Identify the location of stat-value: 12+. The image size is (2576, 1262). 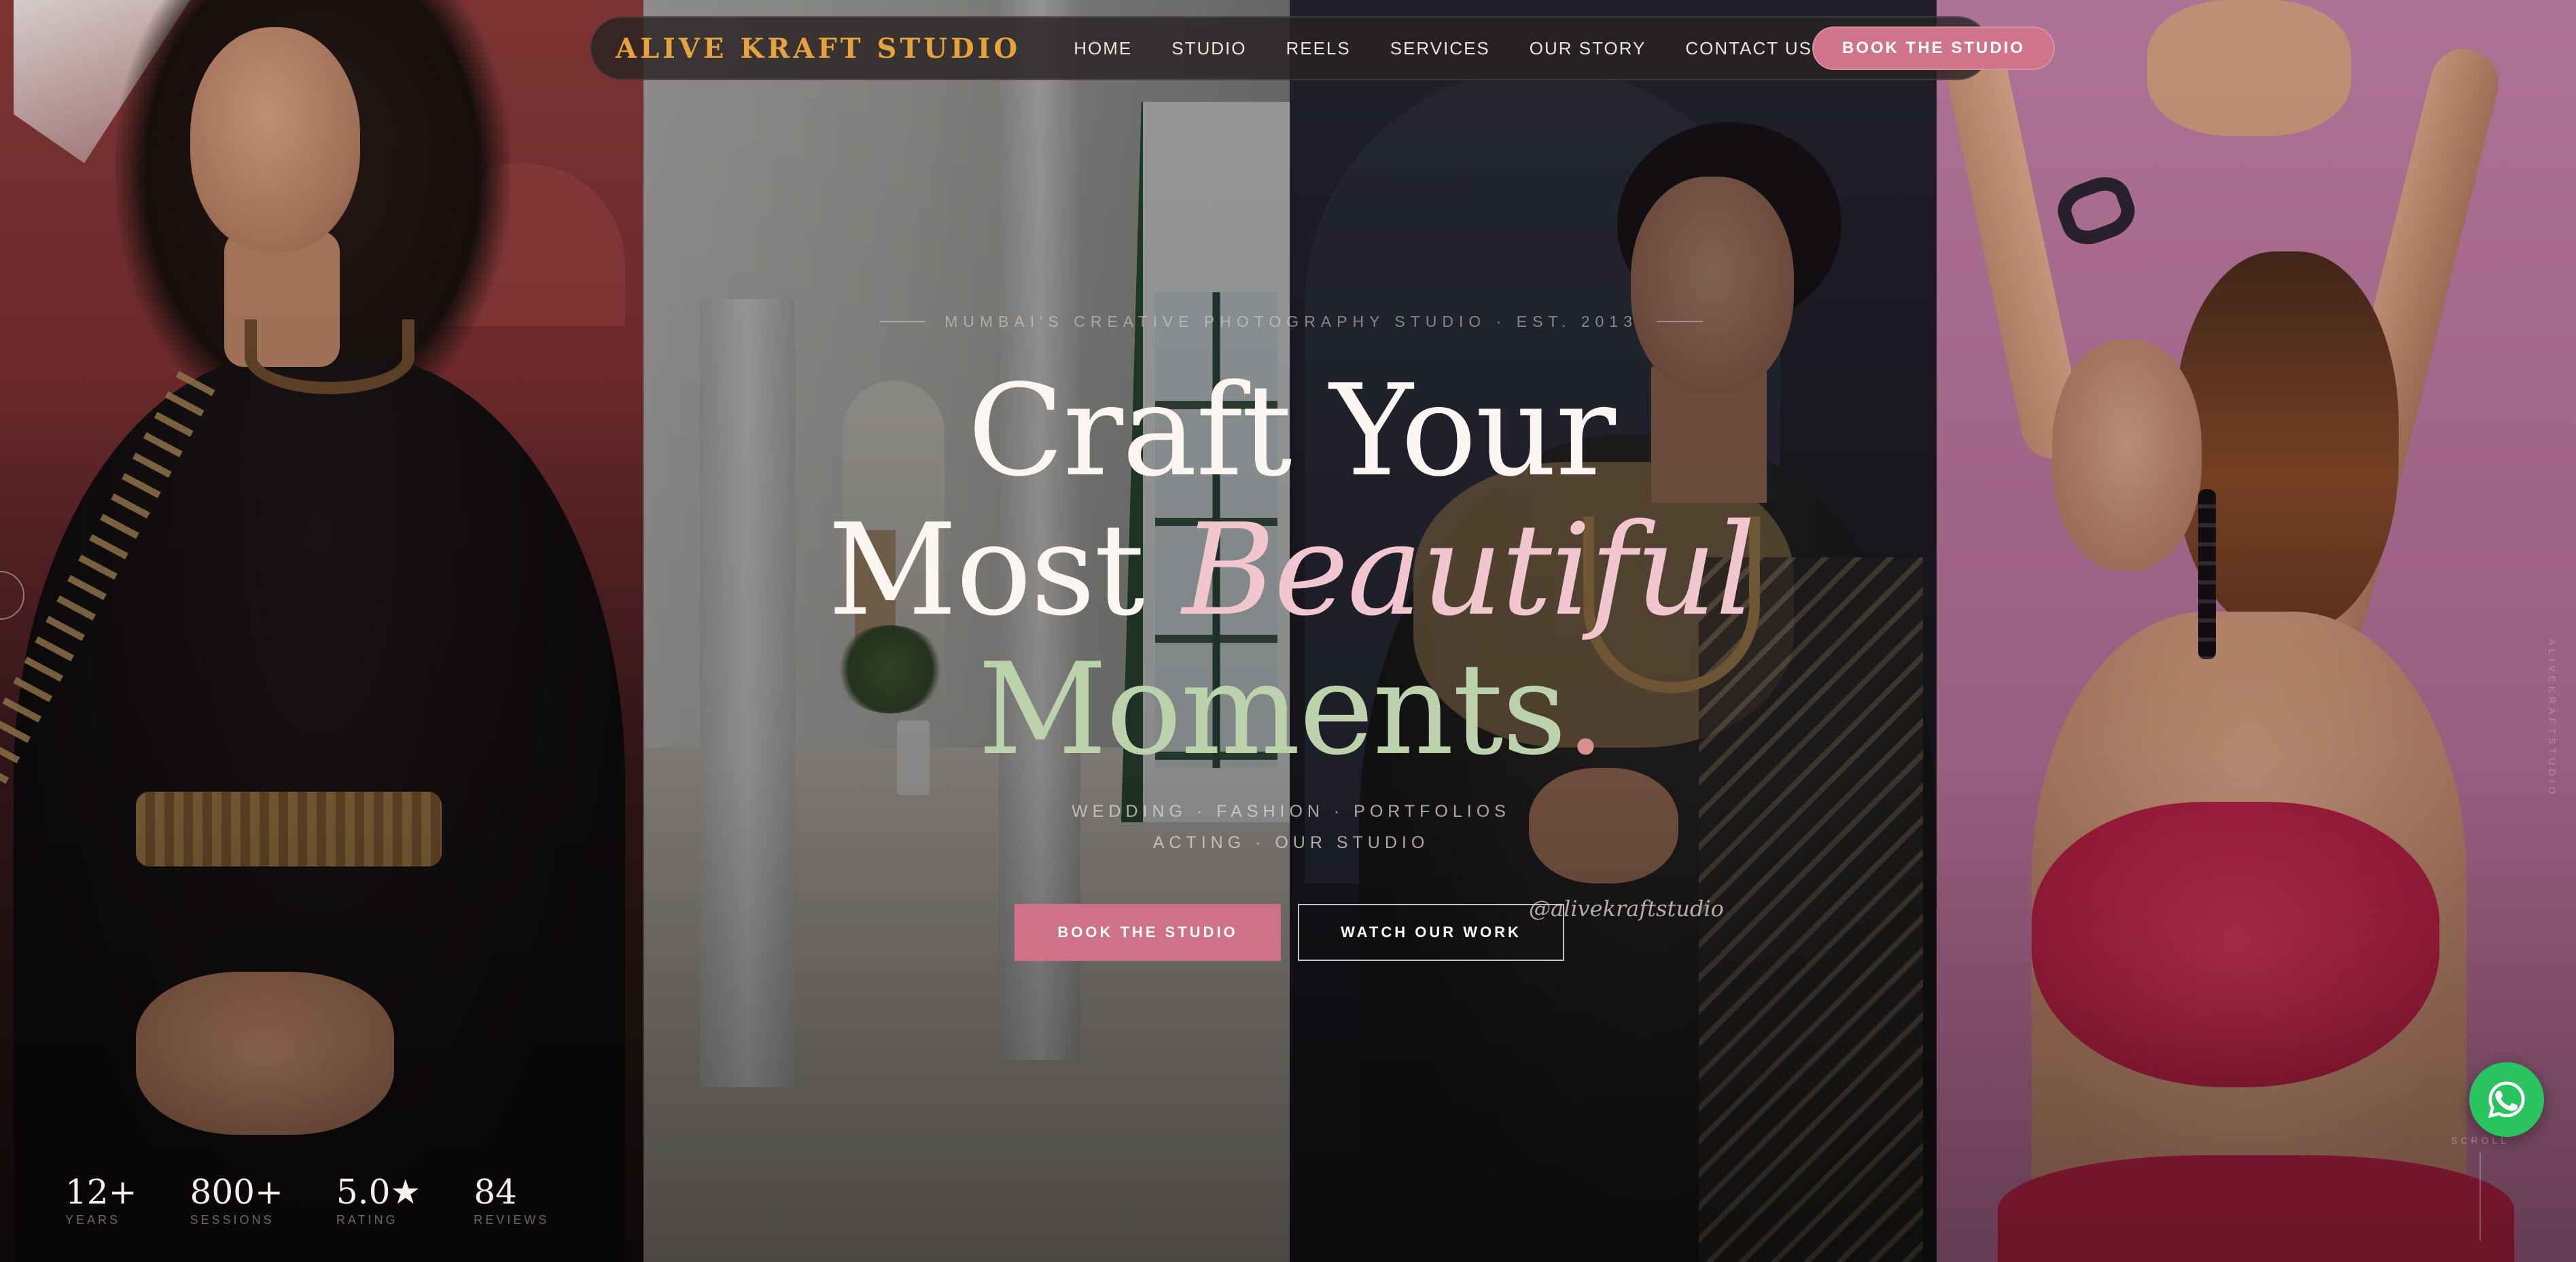
(101, 1192).